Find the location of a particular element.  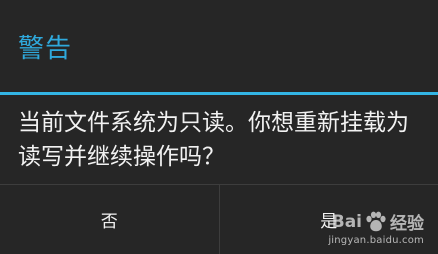

paw-icon is located at coordinates (376, 221).